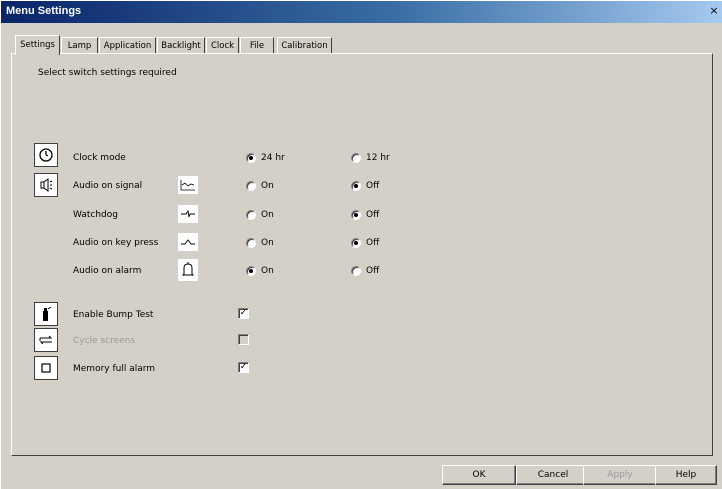  What do you see at coordinates (108, 186) in the screenshot?
I see `audio-on-signal-label: Audio on signal` at bounding box center [108, 186].